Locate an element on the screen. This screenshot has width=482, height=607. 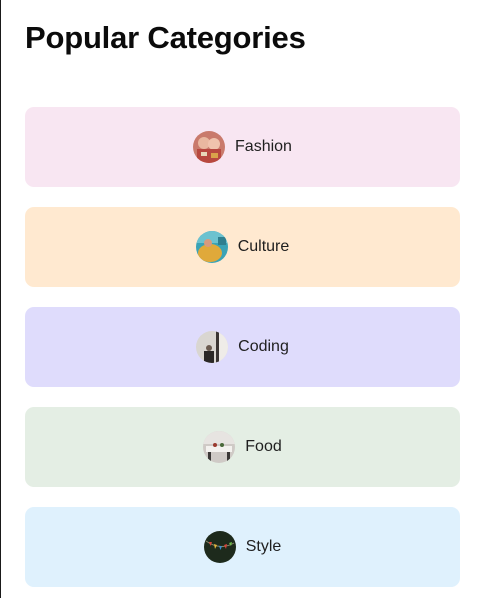
style-photo-icon is located at coordinates (219, 547).